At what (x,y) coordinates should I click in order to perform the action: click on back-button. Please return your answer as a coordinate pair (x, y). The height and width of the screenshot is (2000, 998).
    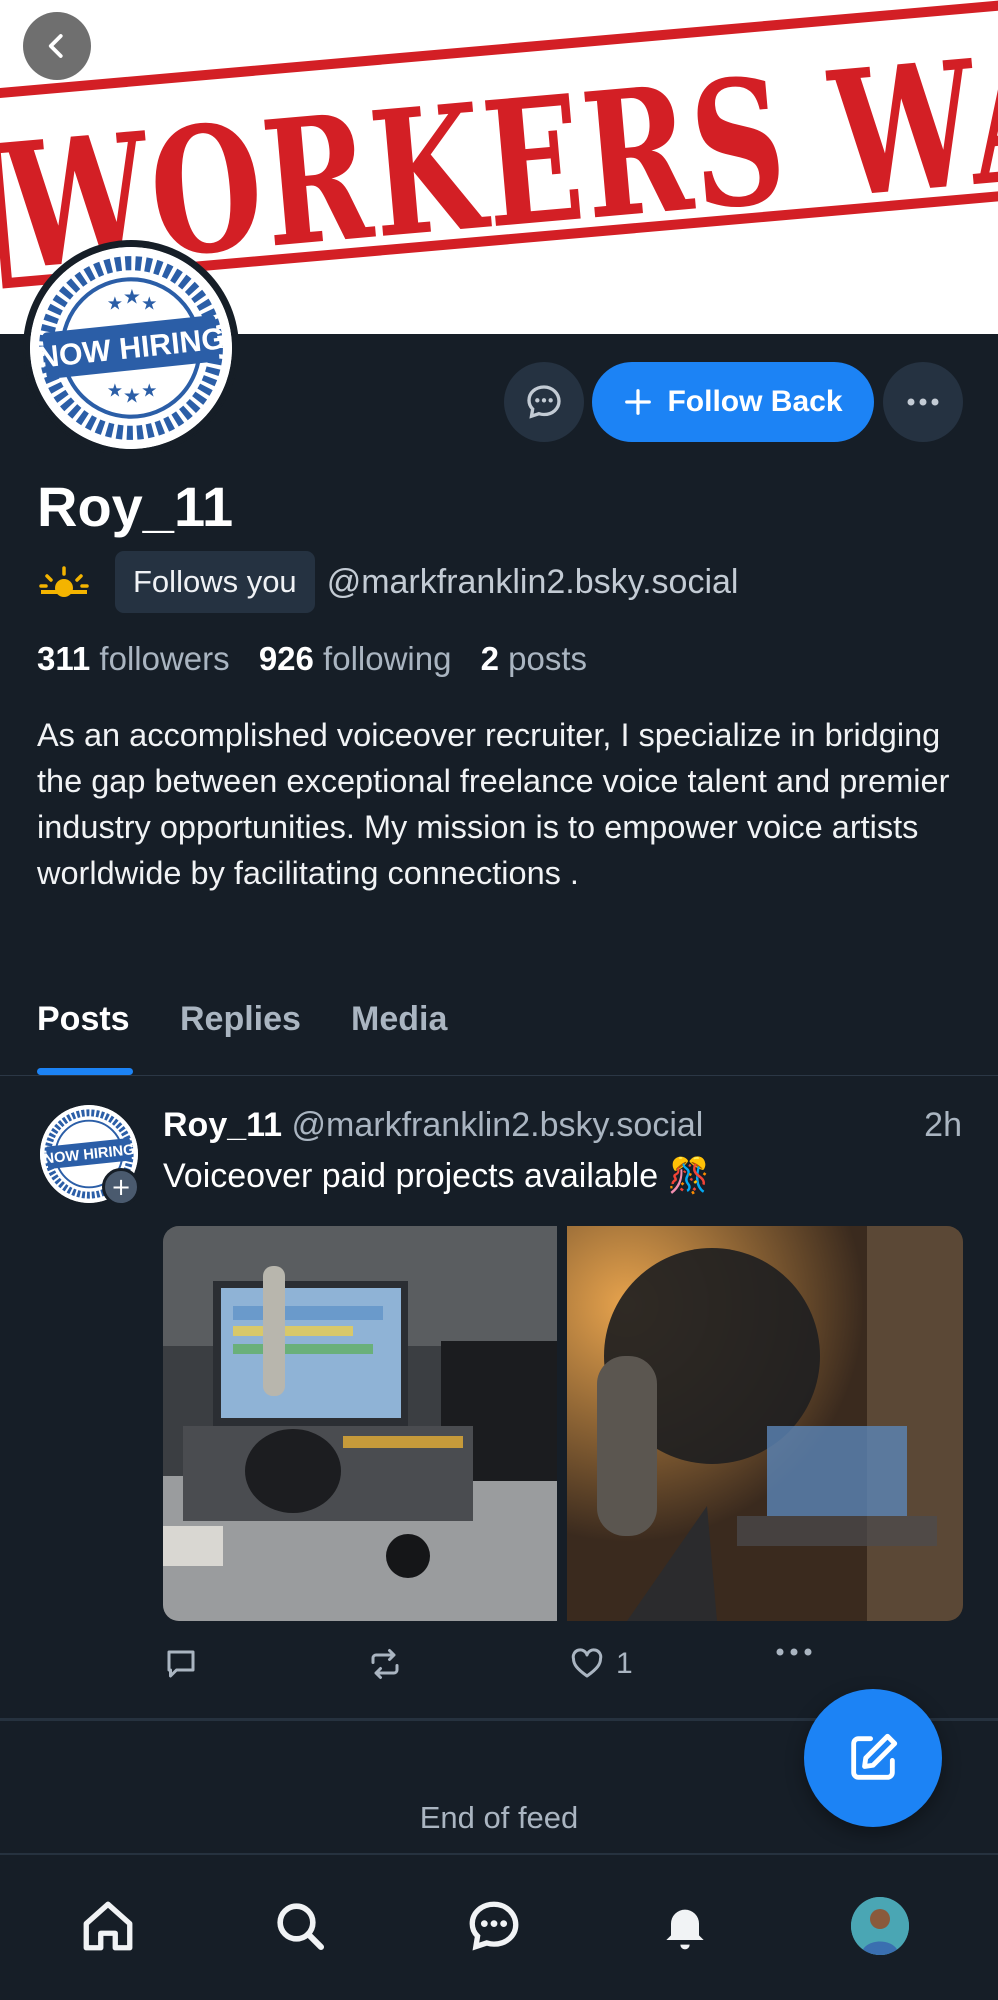
    Looking at the image, I should click on (57, 46).